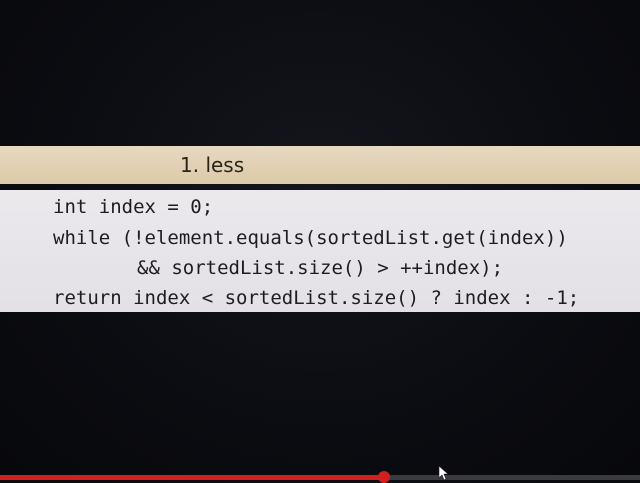 Image resolution: width=640 pixels, height=483 pixels. I want to click on code-line-3: && sortedList.size() > ++index);, so click(320, 268).